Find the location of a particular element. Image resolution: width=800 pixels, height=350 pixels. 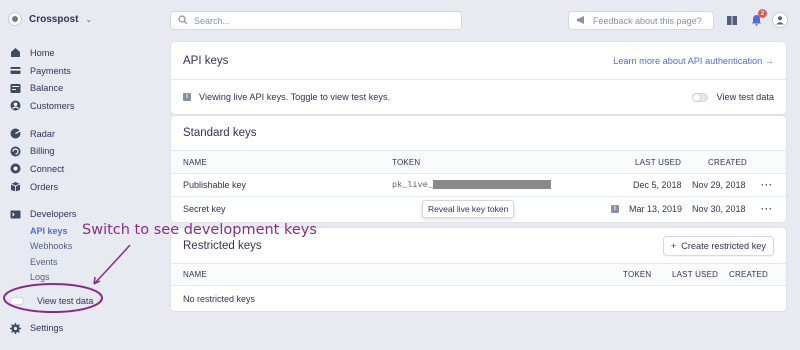

annotation-ellipse is located at coordinates (53, 298).